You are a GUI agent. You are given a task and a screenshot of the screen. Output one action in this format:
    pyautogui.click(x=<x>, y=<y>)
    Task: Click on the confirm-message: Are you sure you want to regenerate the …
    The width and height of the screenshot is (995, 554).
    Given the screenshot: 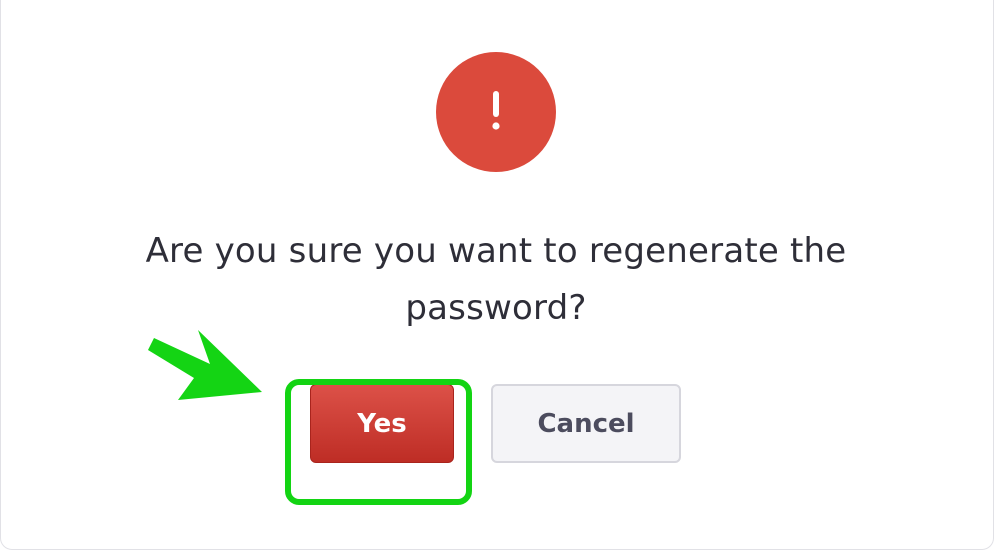 What is the action you would take?
    pyautogui.click(x=496, y=279)
    